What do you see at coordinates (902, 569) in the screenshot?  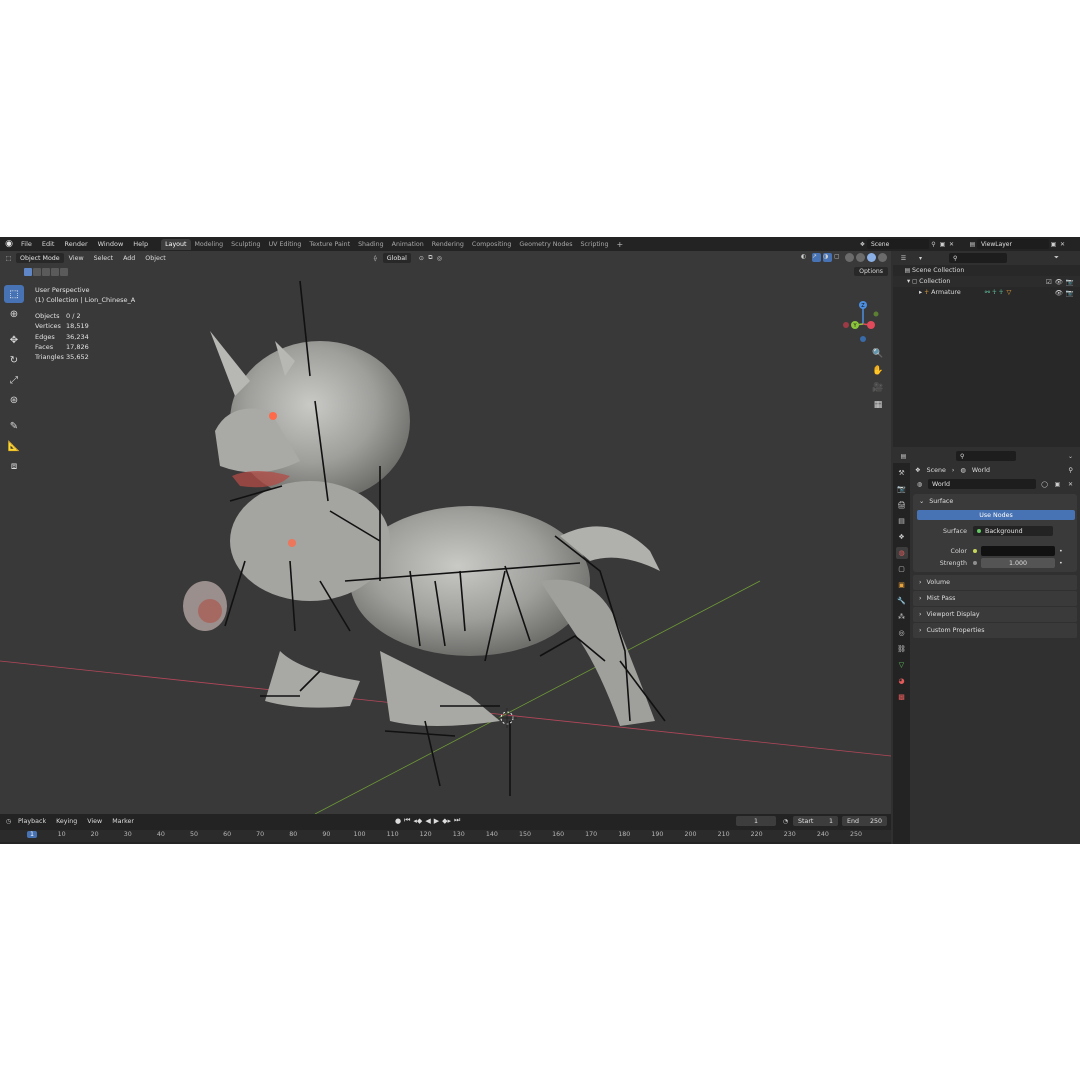 I see `collection-tab-icon: ▢` at bounding box center [902, 569].